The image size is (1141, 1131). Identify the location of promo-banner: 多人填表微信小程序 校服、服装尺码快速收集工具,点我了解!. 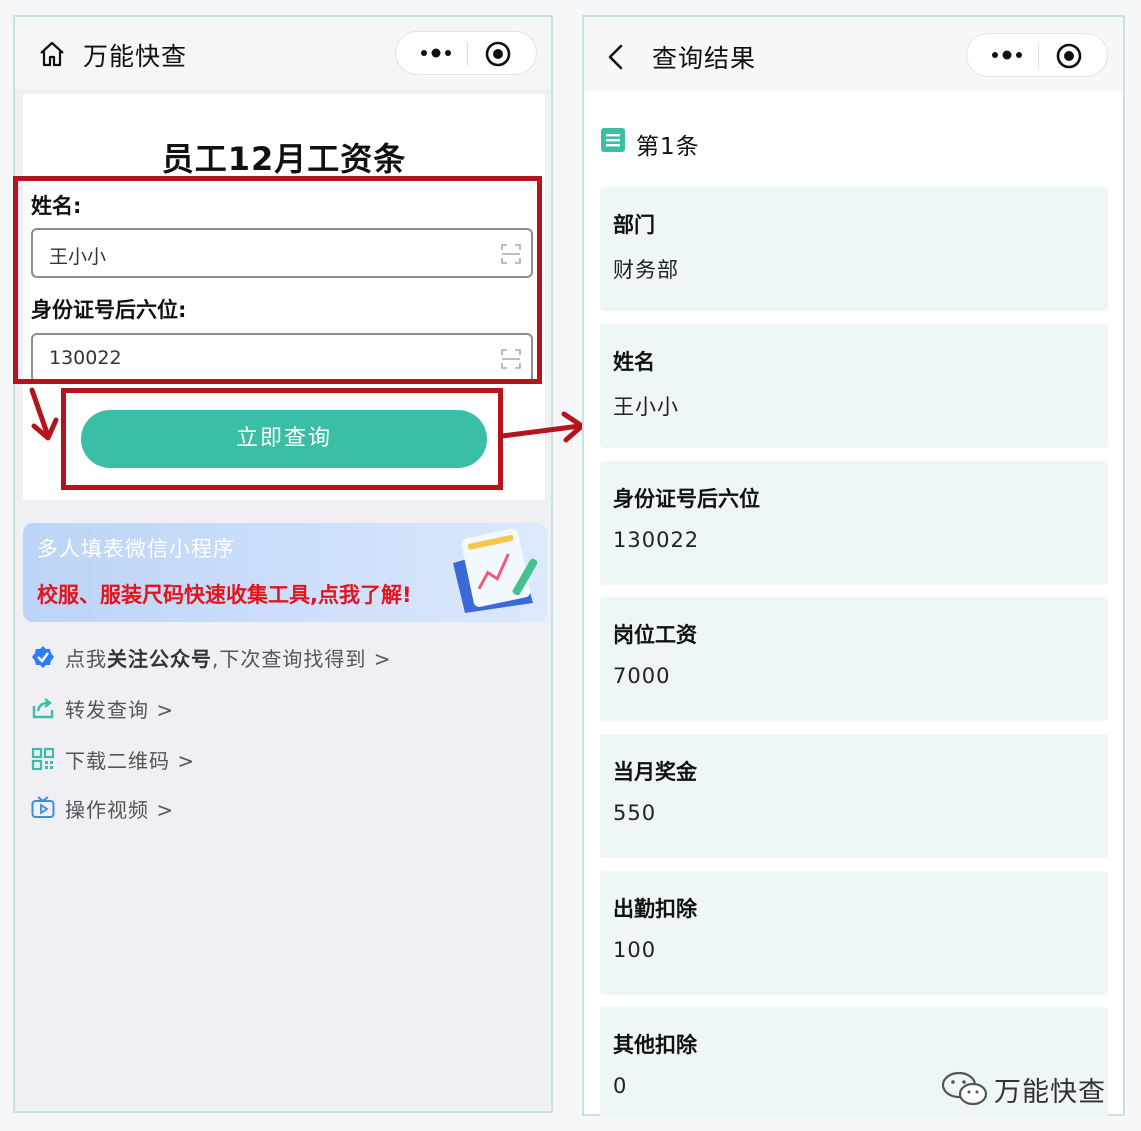
(285, 572).